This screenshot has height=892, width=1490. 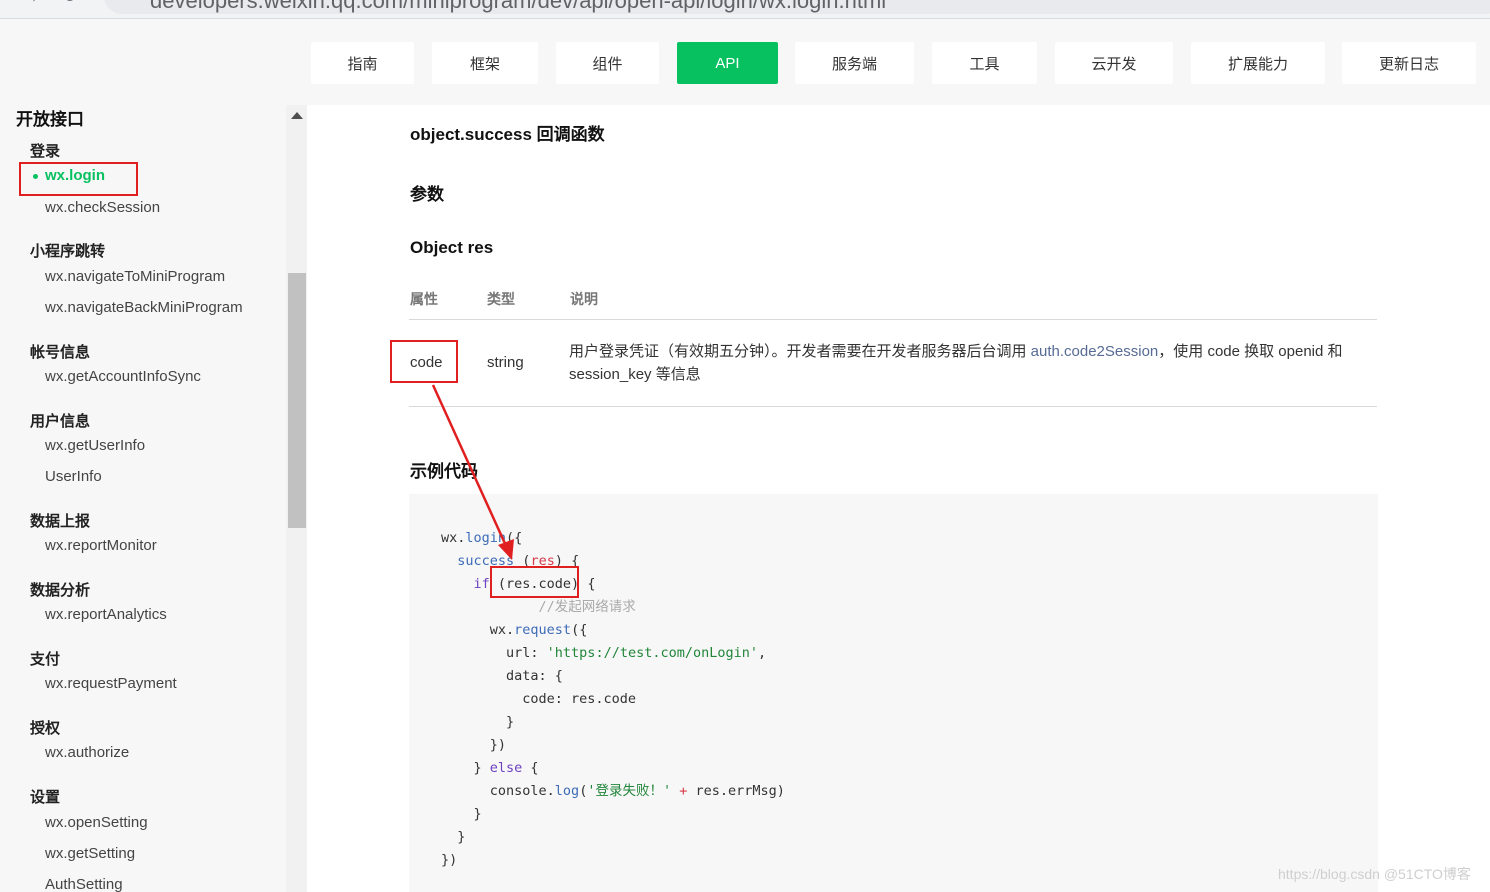 I want to click on code-ident: wx., so click(x=453, y=538).